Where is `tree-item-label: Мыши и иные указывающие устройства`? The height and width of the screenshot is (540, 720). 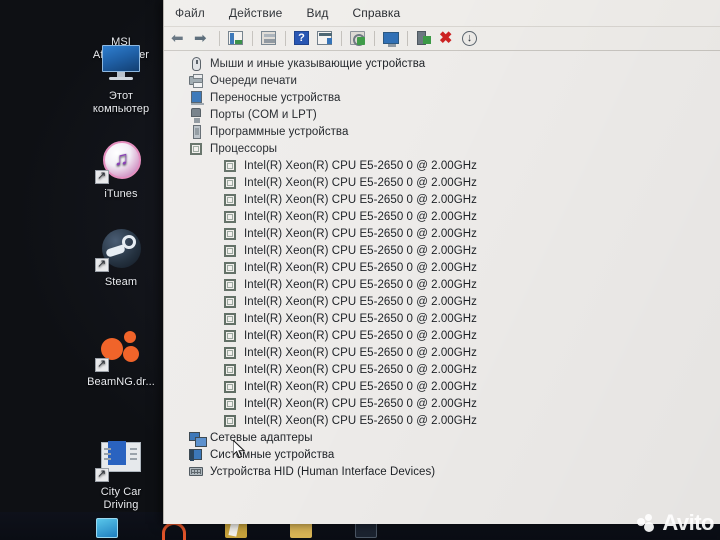 tree-item-label: Мыши и иные указывающие устройства is located at coordinates (318, 63).